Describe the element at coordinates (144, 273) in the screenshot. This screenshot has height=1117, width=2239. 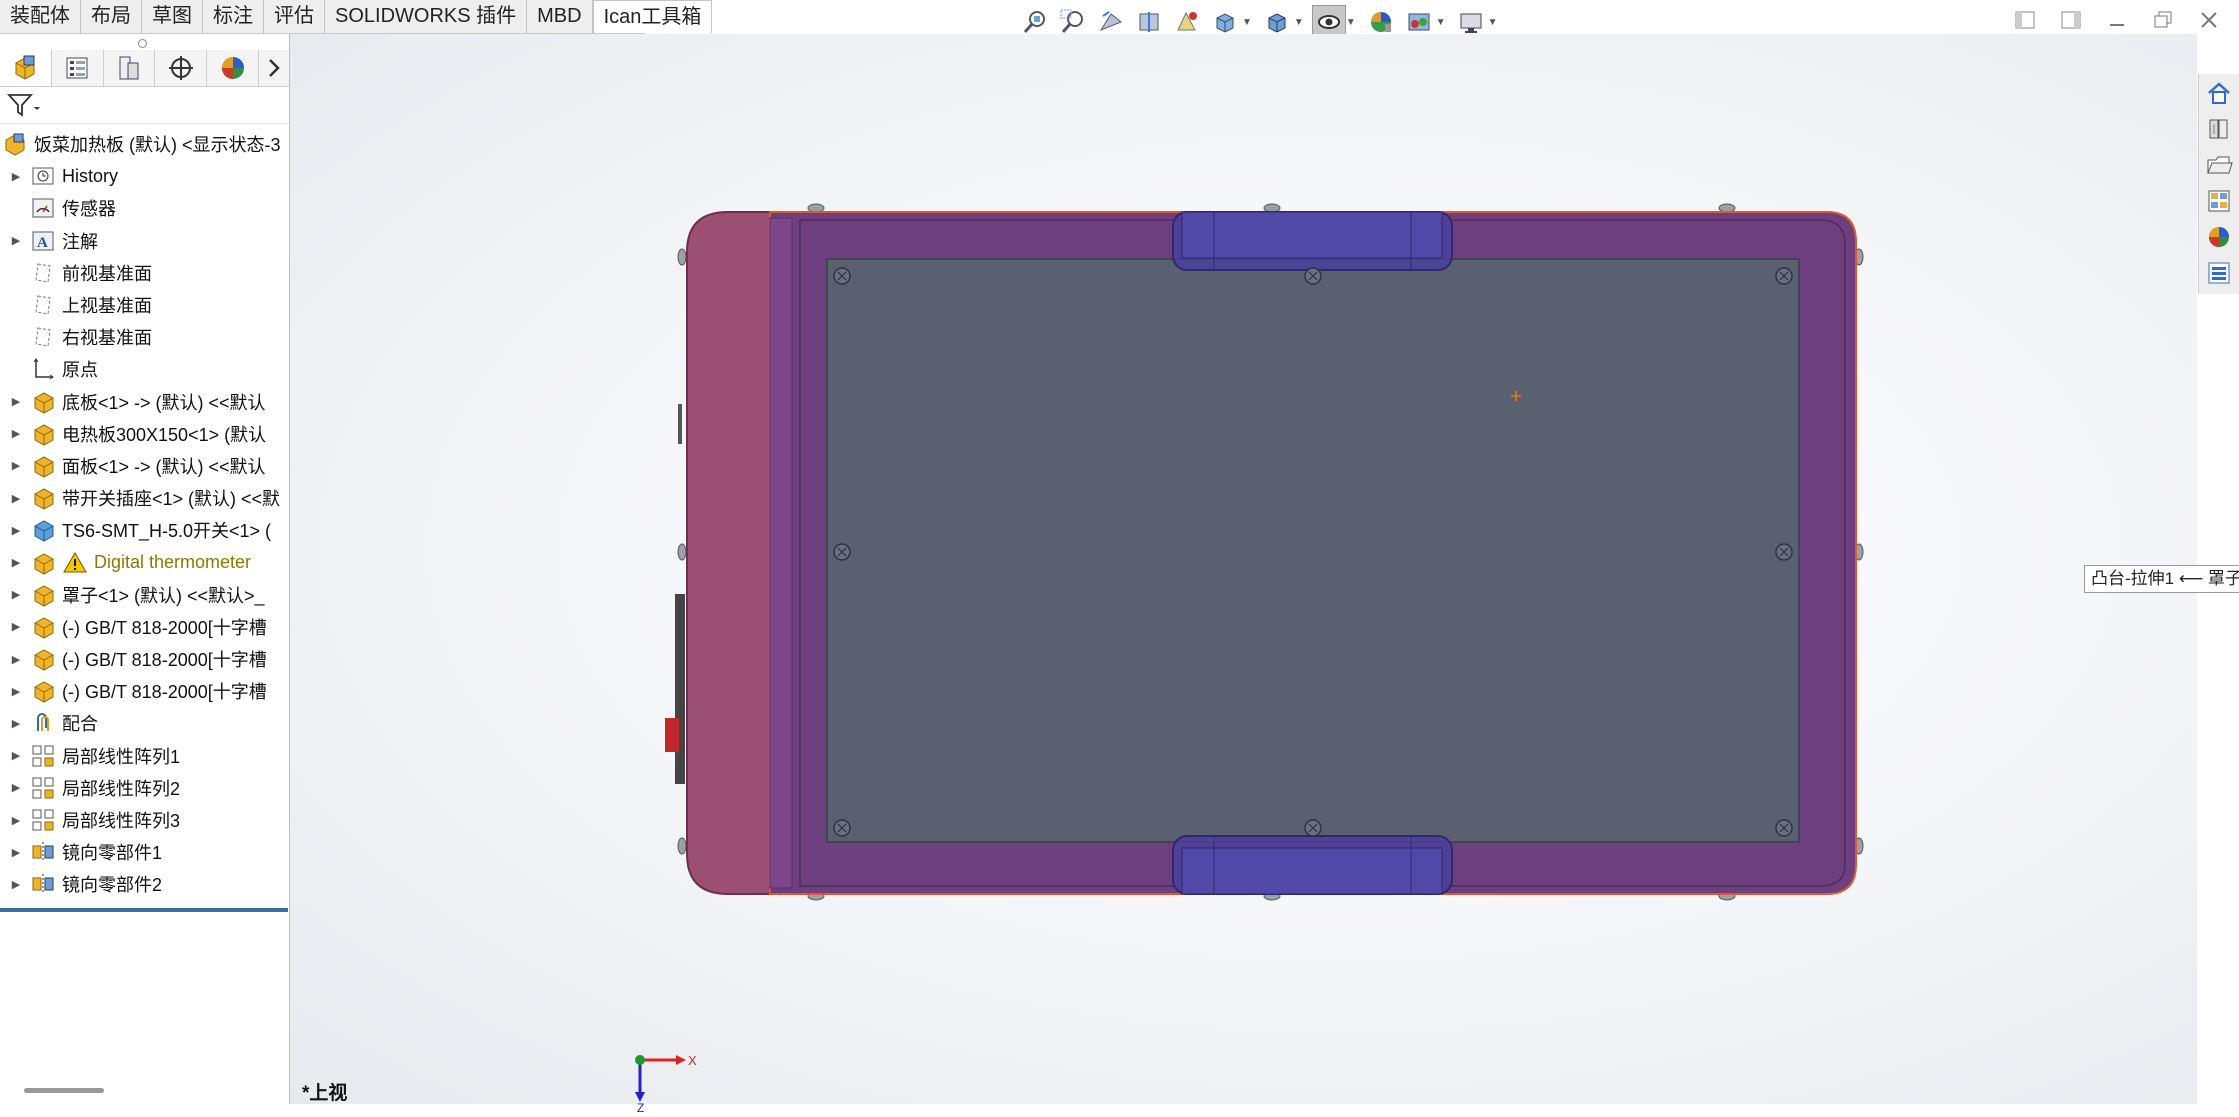
I see `tree-item: ▶前视基准面` at that location.